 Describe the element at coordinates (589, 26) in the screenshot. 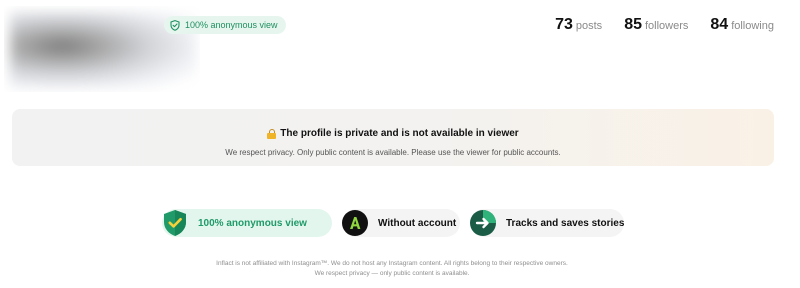

I see `stat-posts-label: posts` at that location.